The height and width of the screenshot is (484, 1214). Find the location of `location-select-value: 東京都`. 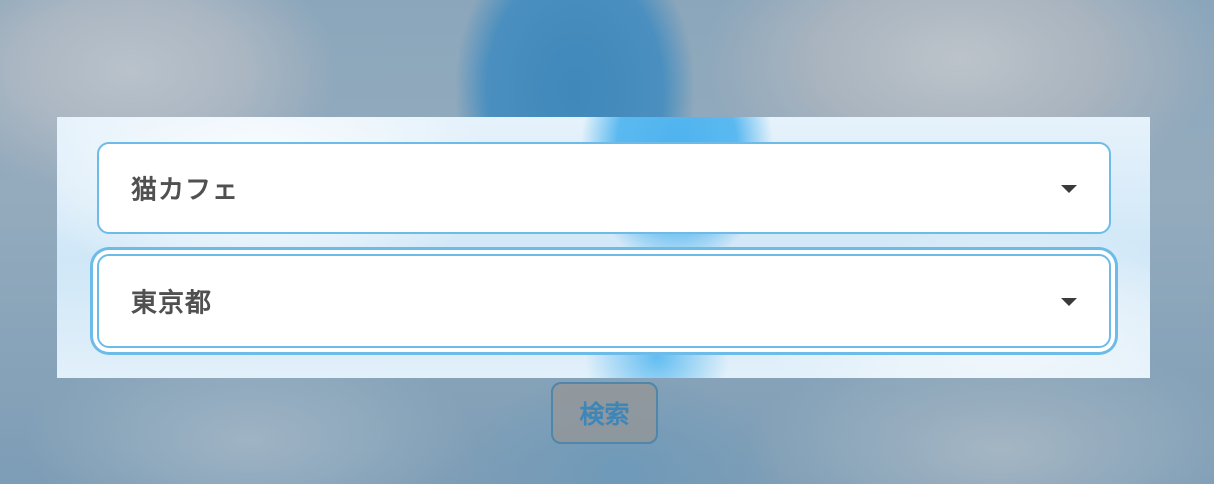

location-select-value: 東京都 is located at coordinates (172, 303).